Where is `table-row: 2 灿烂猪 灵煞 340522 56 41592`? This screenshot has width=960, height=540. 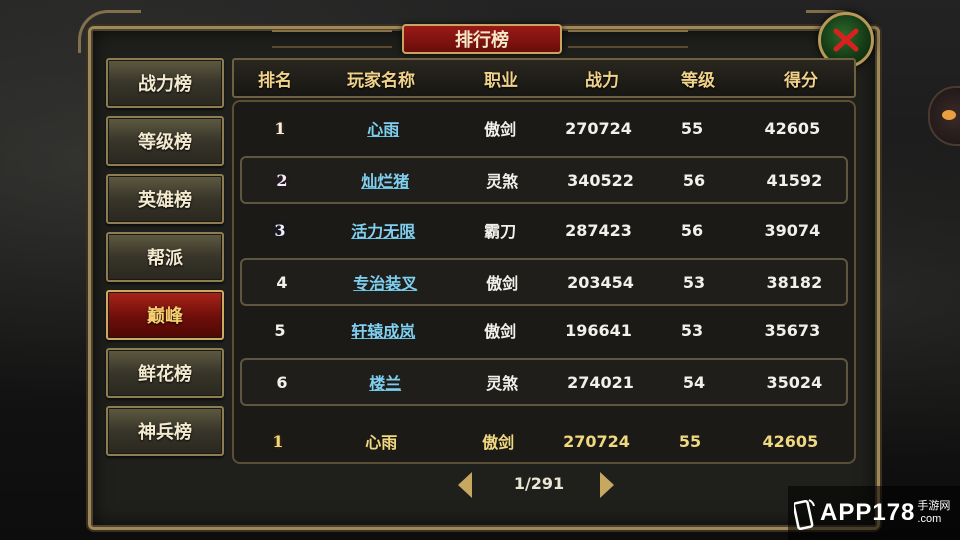 table-row: 2 灿烂猪 灵煞 340522 56 41592 is located at coordinates (544, 180).